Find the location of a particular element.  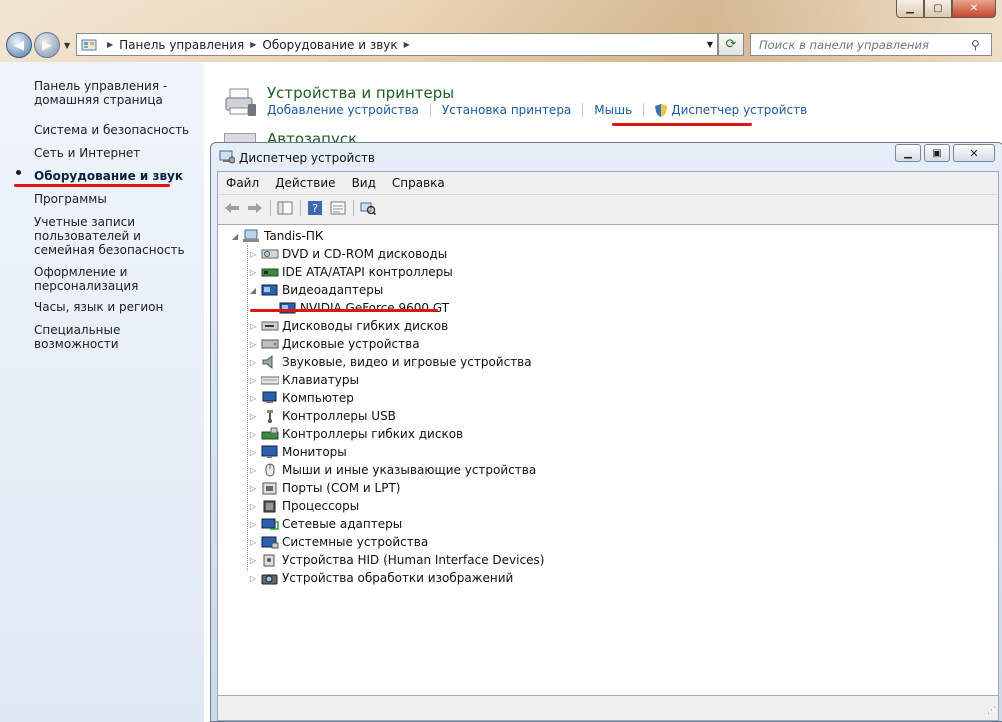

forward-arrow-icon is located at coordinates (255, 208).